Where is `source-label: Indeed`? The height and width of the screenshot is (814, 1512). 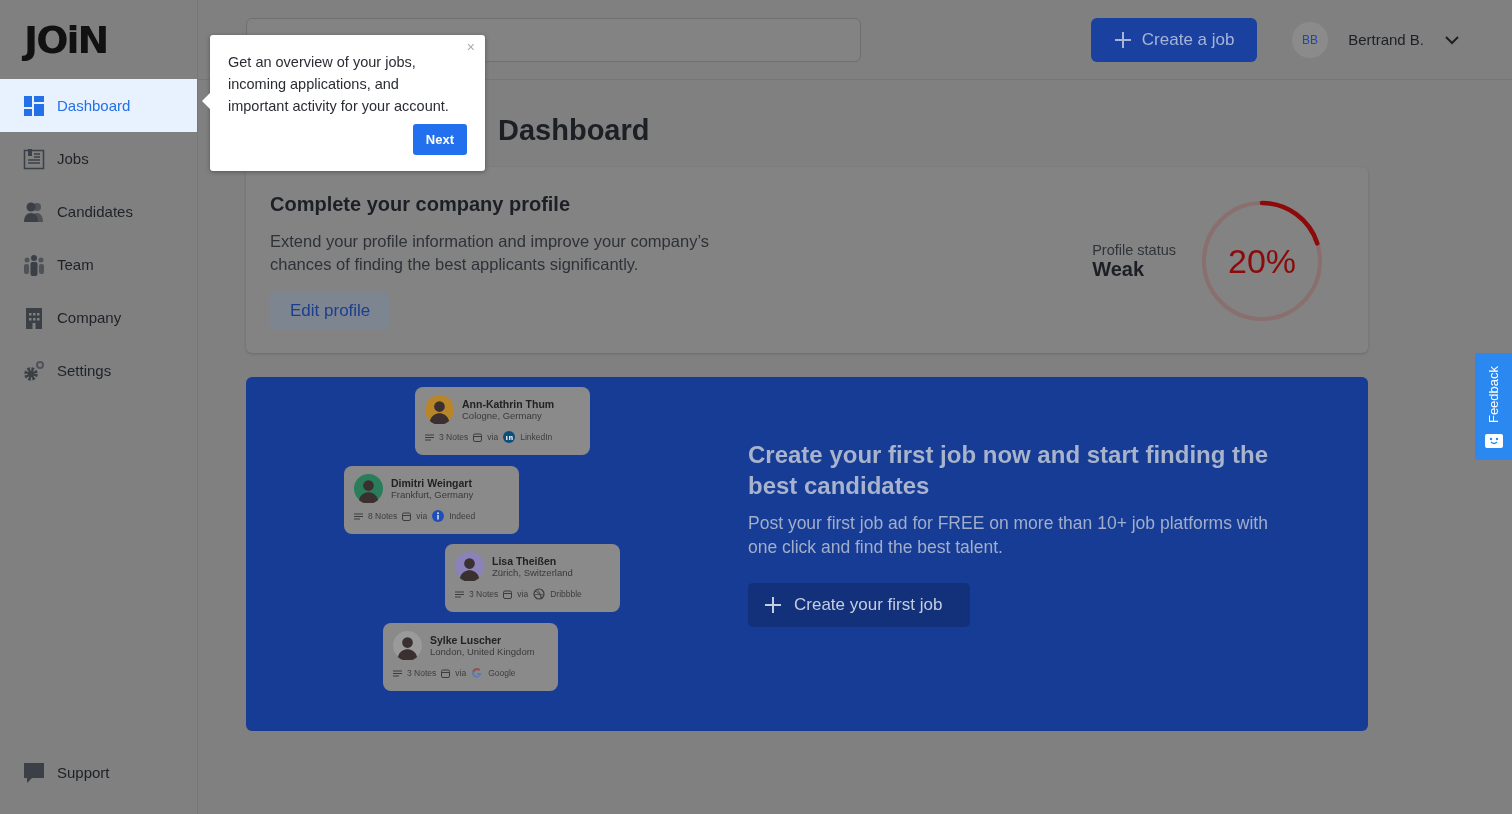
source-label: Indeed is located at coordinates (462, 516).